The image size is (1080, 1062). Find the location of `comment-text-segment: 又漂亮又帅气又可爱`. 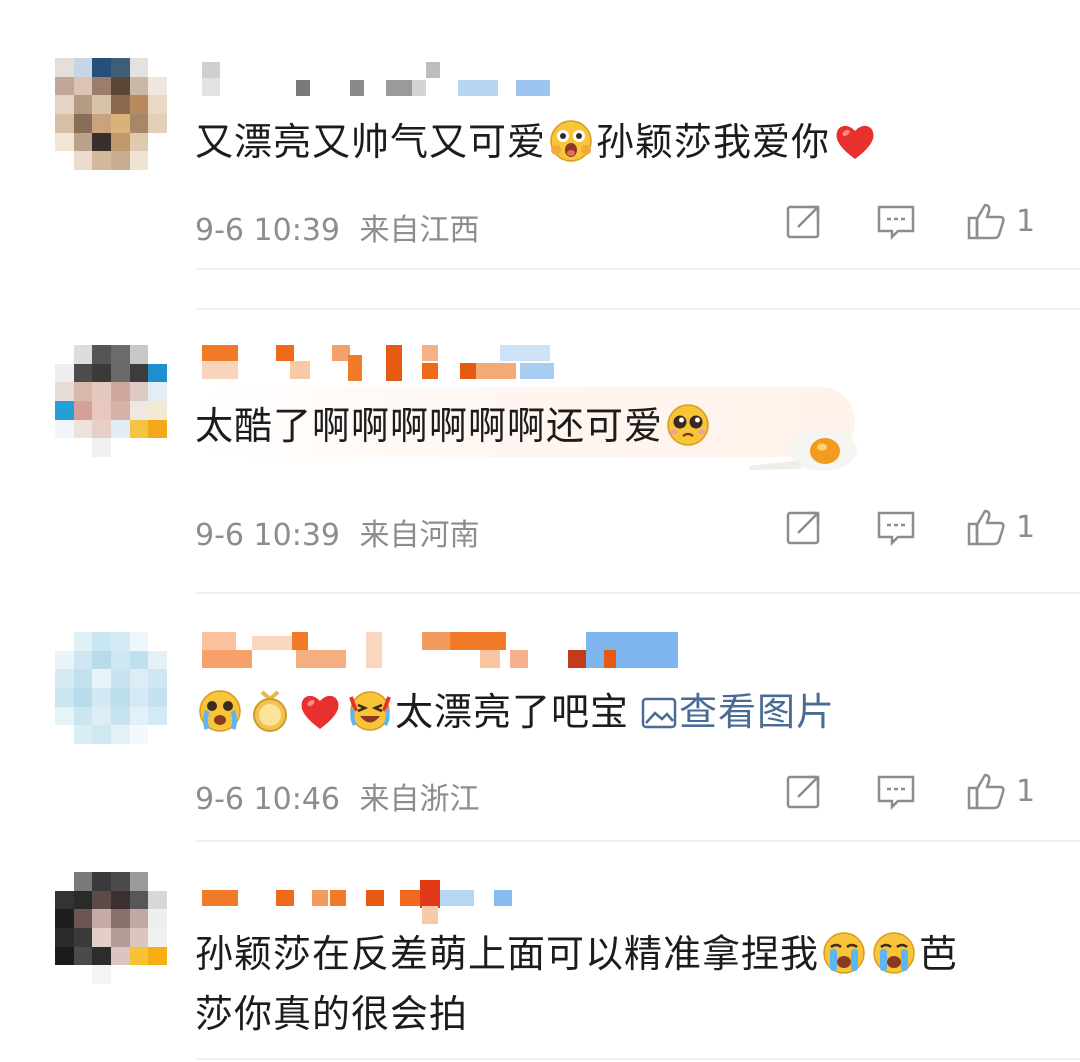

comment-text-segment: 又漂亮又帅气又可爱 is located at coordinates (371, 142).